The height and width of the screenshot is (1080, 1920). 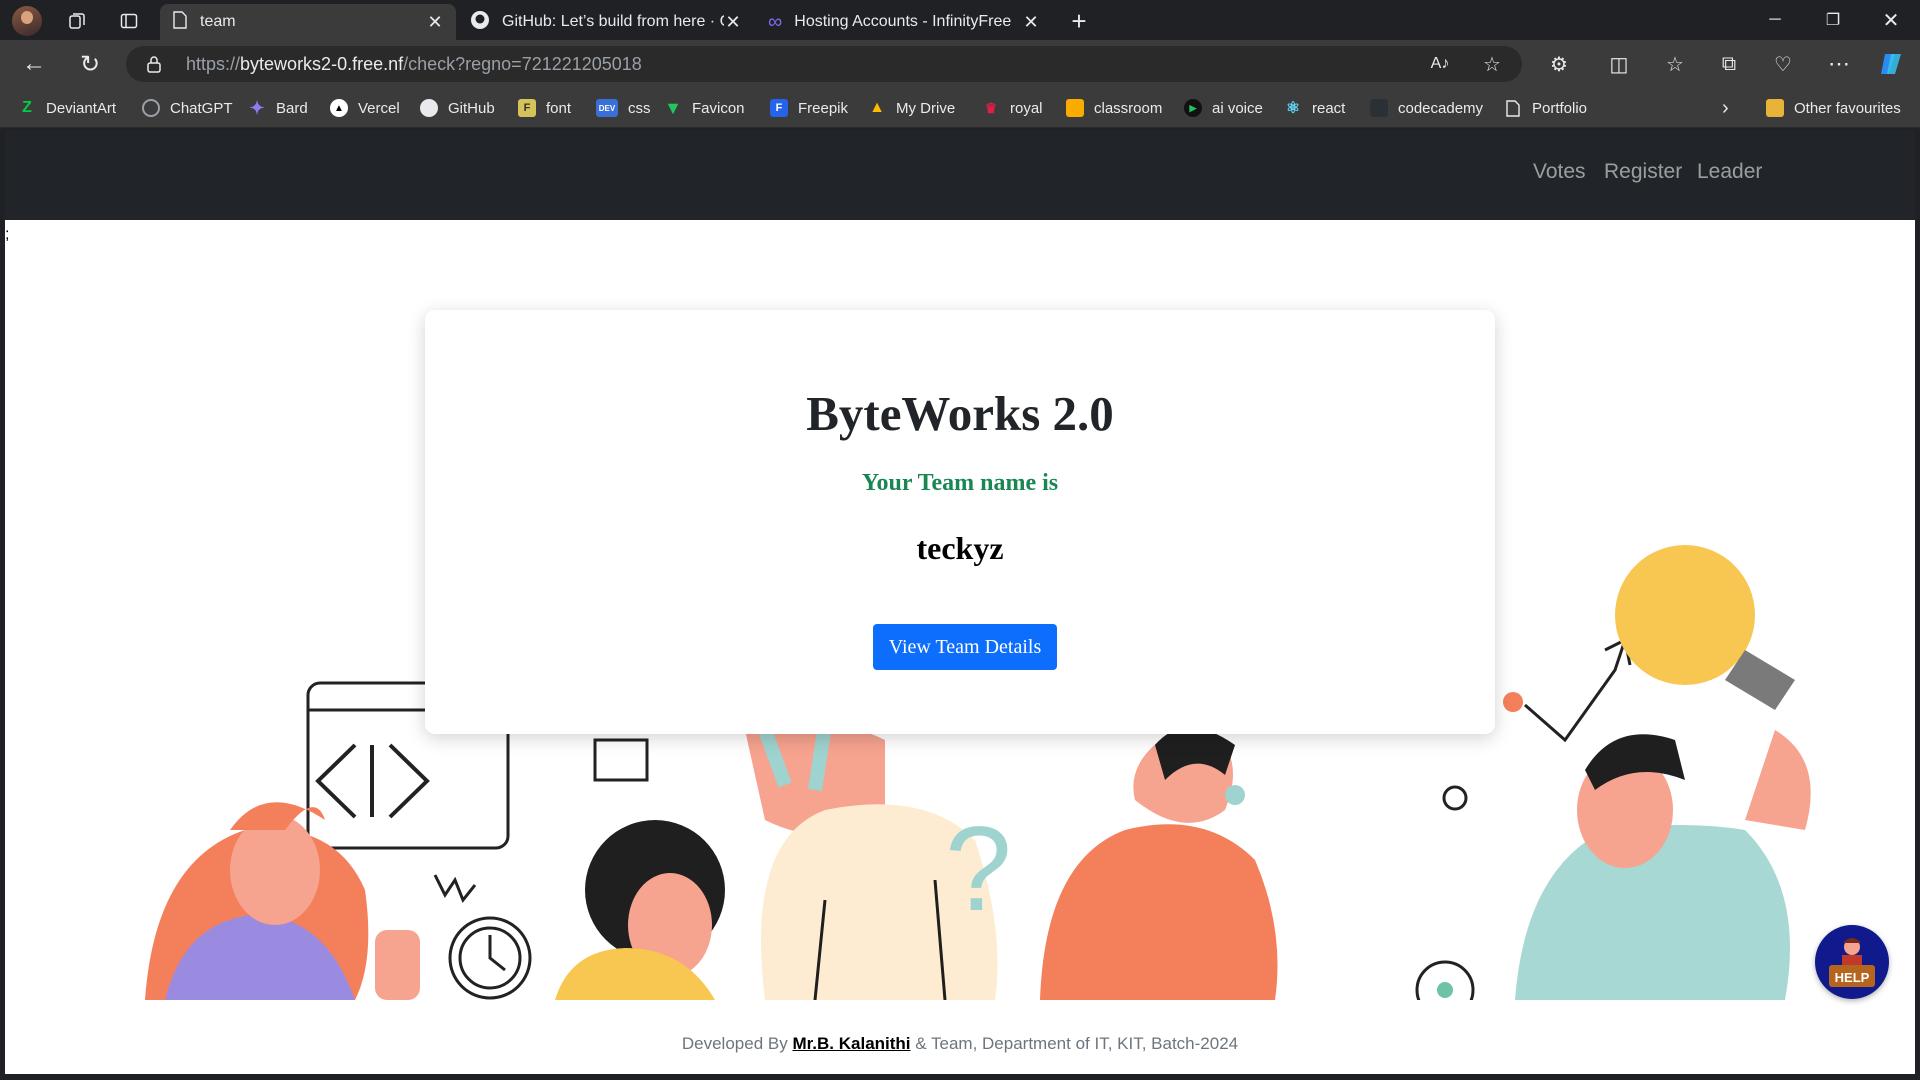 I want to click on bookmark-my-drive: ▲ My Drive, so click(x=911, y=108).